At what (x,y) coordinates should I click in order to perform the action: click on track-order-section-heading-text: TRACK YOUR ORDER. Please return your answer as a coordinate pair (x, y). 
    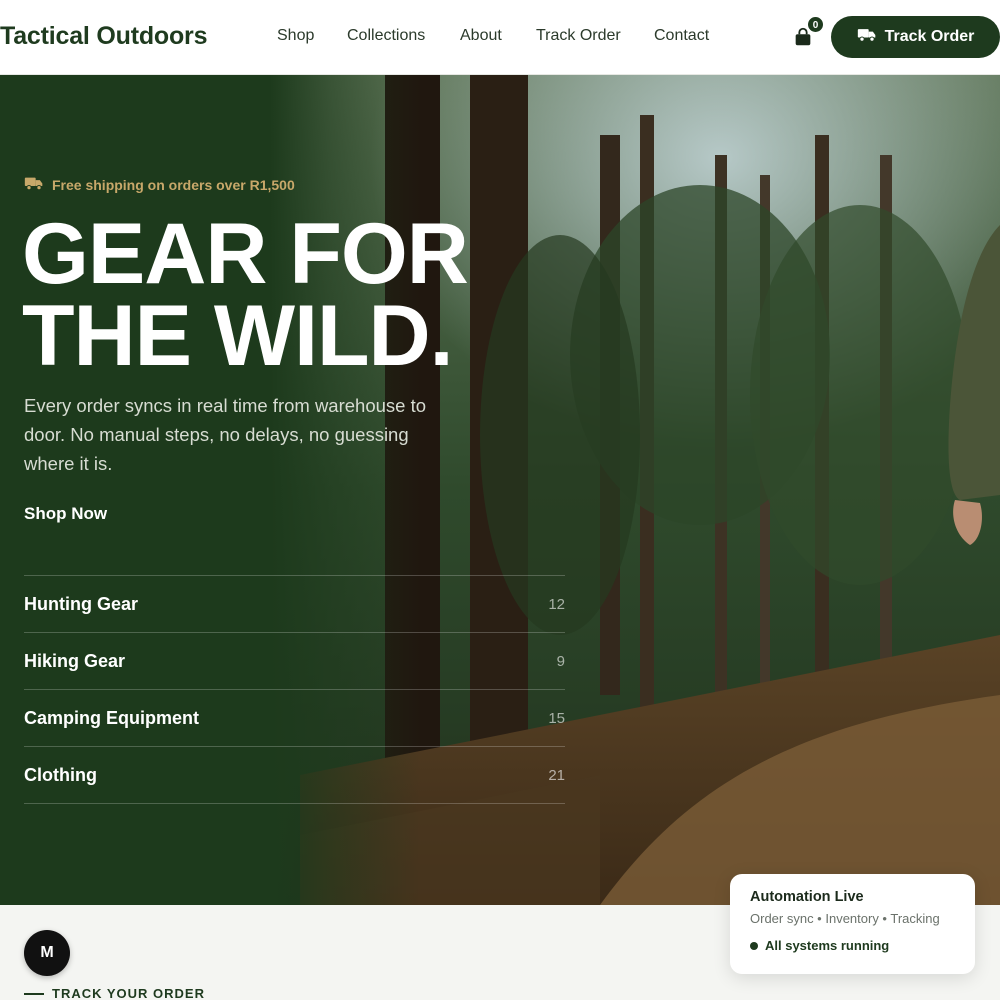
    Looking at the image, I should click on (128, 993).